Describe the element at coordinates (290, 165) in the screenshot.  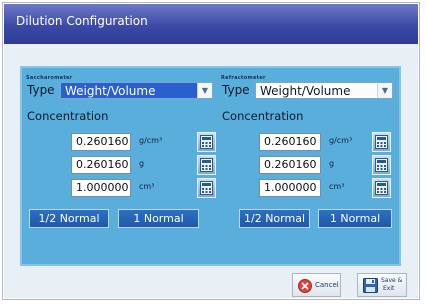
I see `refractometer-mass-field: 0.260160` at that location.